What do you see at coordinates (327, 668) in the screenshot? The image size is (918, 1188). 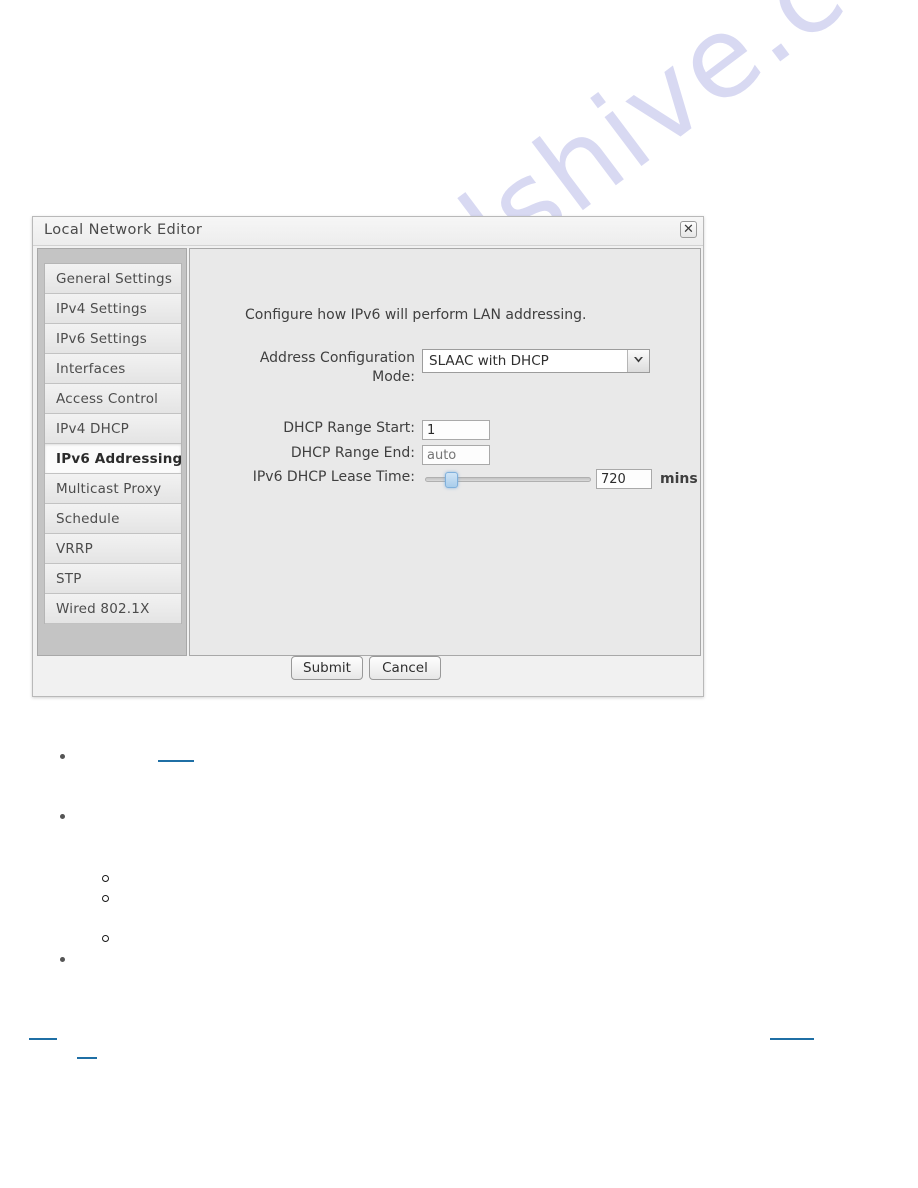 I see `submit-button: Submit` at bounding box center [327, 668].